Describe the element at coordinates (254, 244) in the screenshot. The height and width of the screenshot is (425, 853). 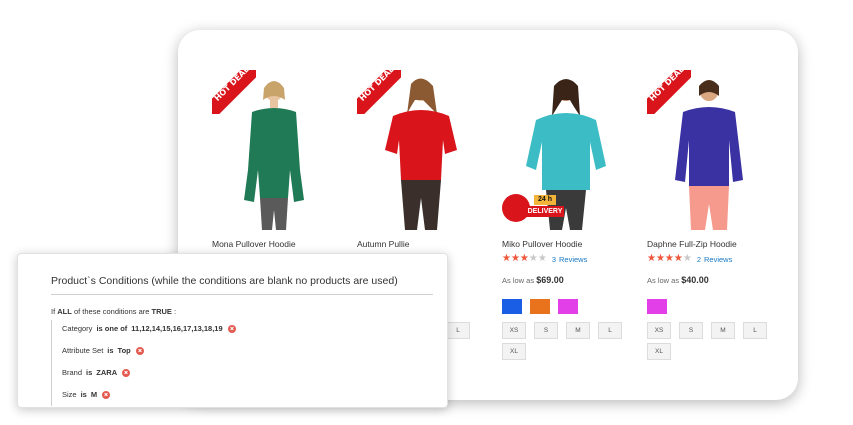
I see `product-name: Mona Pullover Hoodie` at that location.